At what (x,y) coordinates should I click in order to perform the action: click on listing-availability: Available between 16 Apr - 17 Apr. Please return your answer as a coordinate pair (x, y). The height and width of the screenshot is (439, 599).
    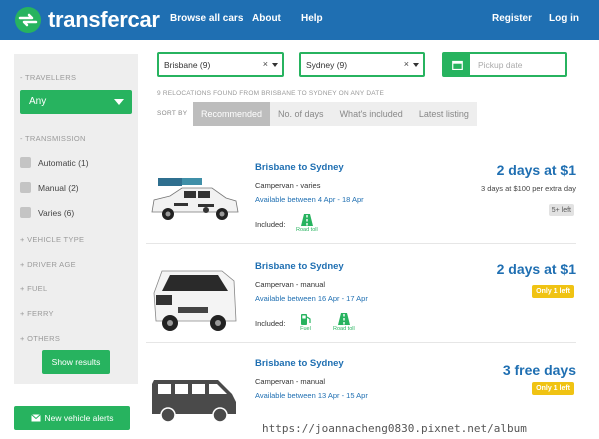
    Looking at the image, I should click on (311, 298).